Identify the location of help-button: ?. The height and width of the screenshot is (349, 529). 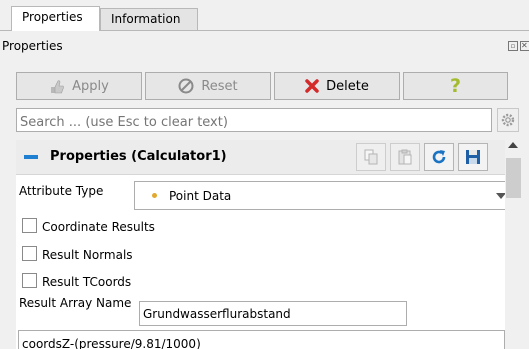
(455, 86).